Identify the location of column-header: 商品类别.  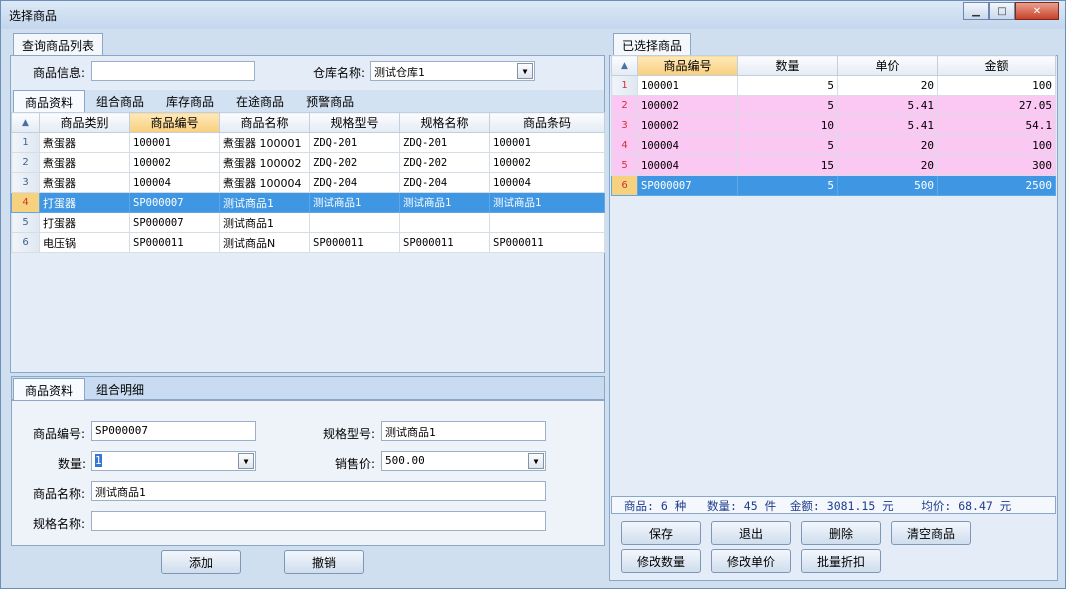
(84, 122).